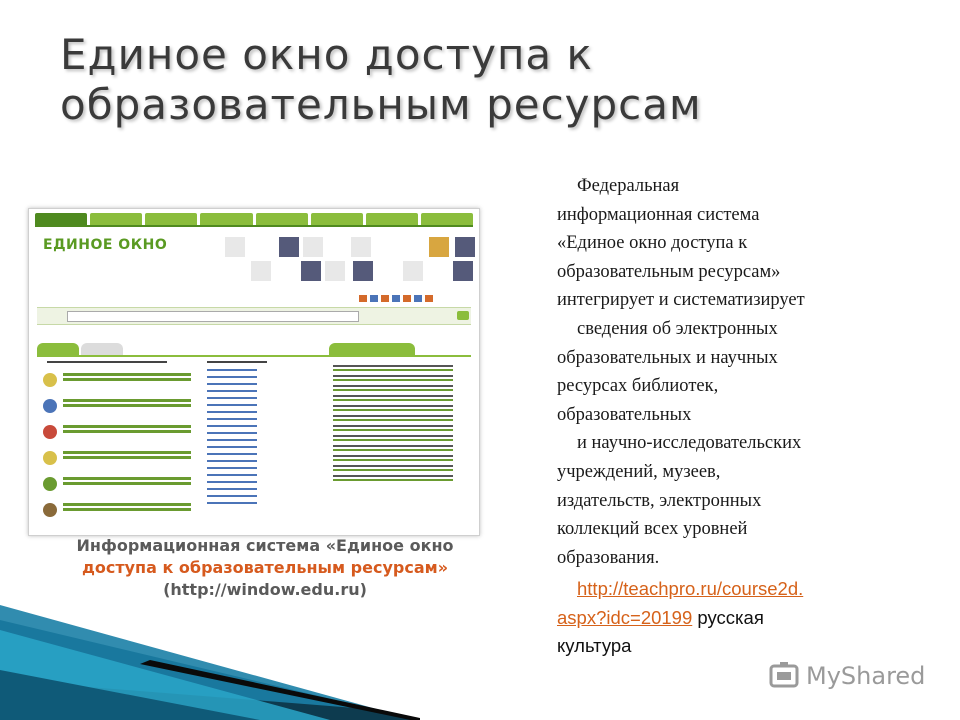 The height and width of the screenshot is (720, 960). Describe the element at coordinates (58, 349) in the screenshot. I see `site-catalog-tab` at that location.